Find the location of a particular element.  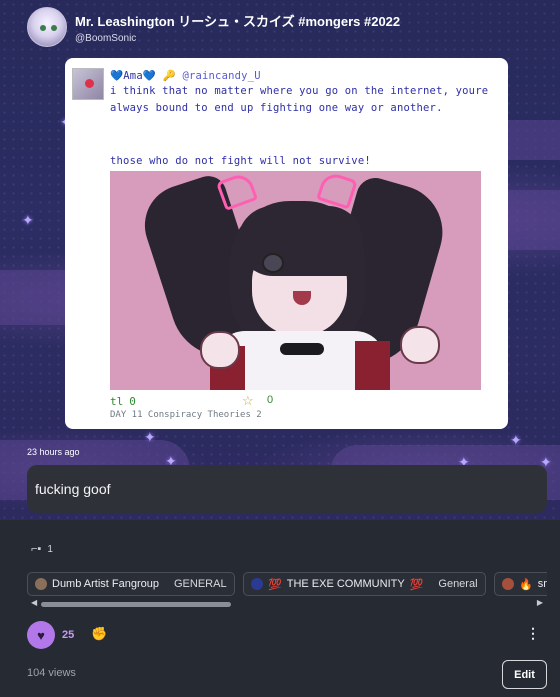

fire-emoji-icon: 🔥 is located at coordinates (525, 584).